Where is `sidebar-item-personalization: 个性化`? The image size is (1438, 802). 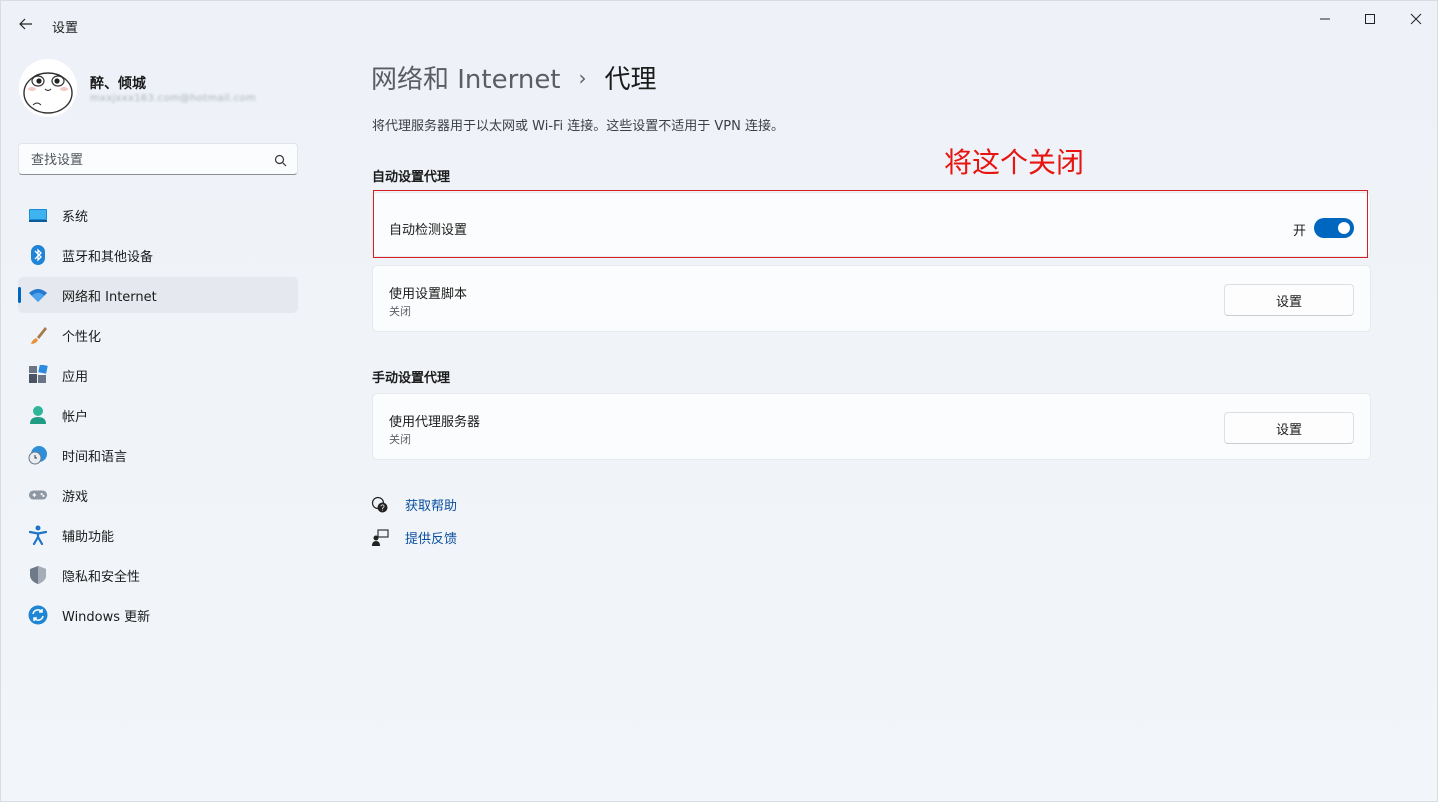 sidebar-item-personalization: 个性化 is located at coordinates (158, 335).